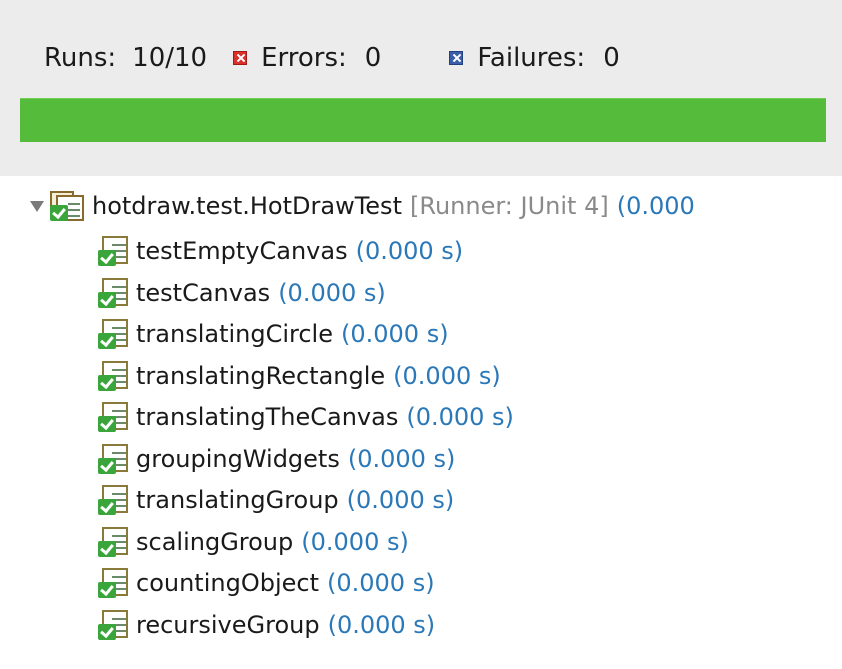 This screenshot has height=669, width=842. I want to click on test-case-row: recursiveGroup (0.000 s), so click(266, 625).